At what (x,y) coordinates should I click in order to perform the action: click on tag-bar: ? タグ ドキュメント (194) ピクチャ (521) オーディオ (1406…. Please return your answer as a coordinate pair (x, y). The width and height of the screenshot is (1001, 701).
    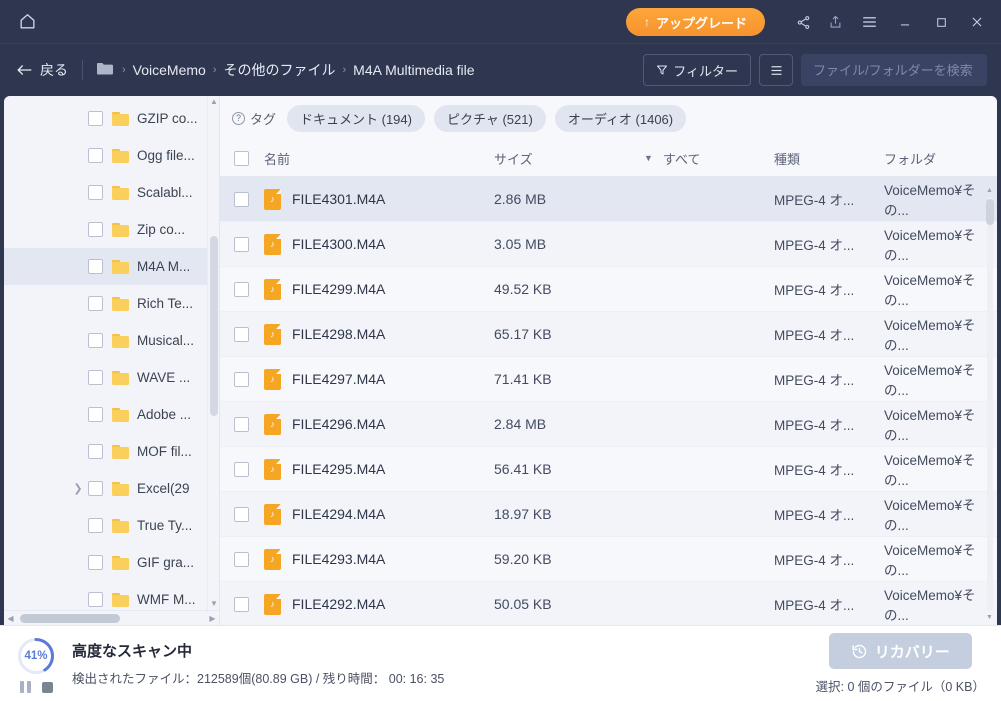
    Looking at the image, I should click on (608, 118).